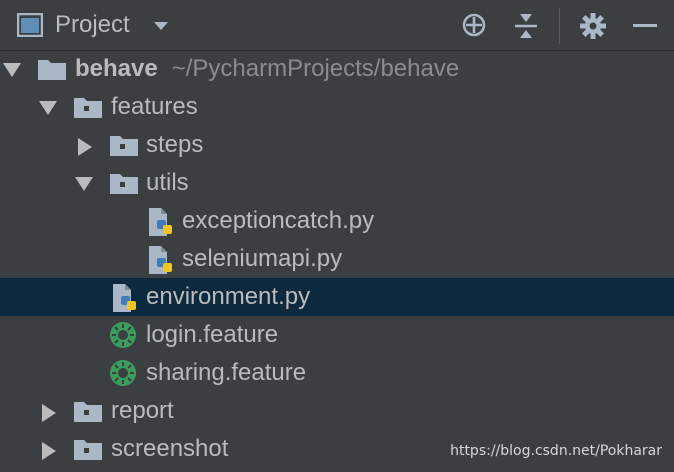  What do you see at coordinates (337, 183) in the screenshot?
I see `tree-item-utils: utils` at bounding box center [337, 183].